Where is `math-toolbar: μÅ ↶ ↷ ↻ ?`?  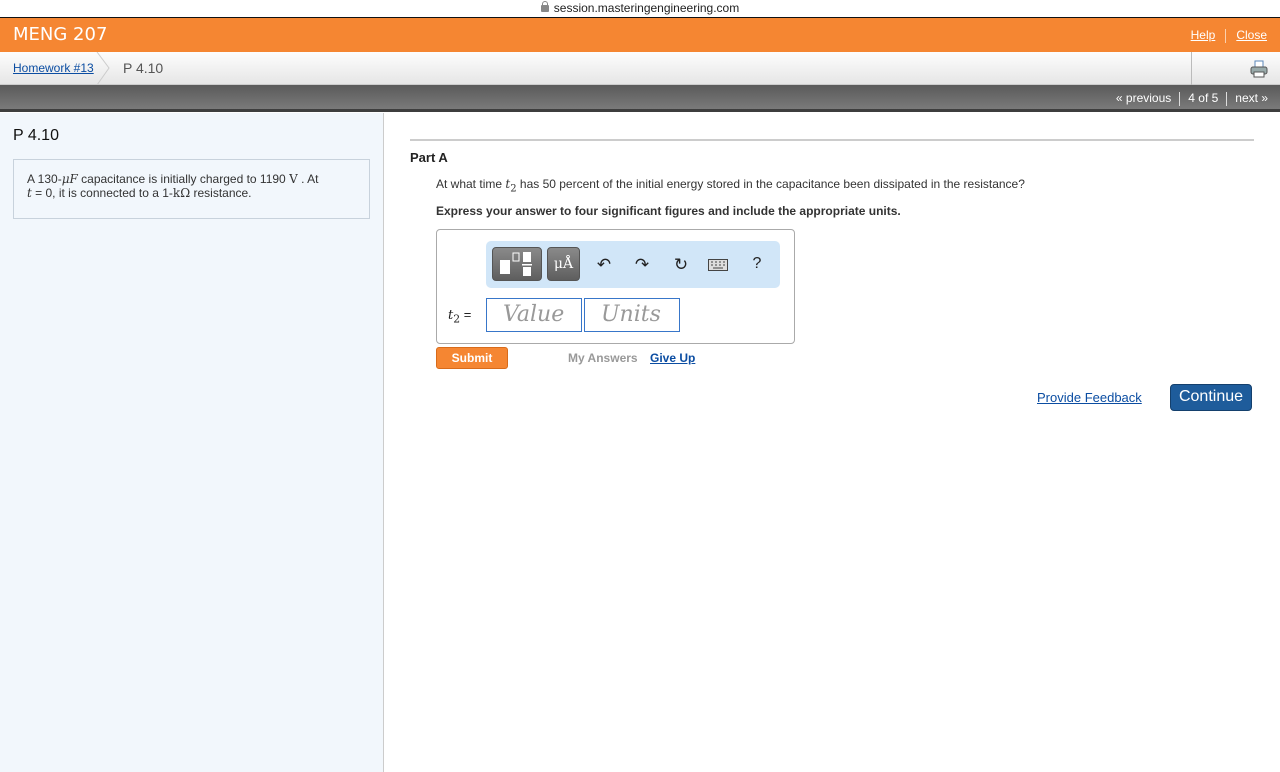 math-toolbar: μÅ ↶ ↷ ↻ ? is located at coordinates (633, 264).